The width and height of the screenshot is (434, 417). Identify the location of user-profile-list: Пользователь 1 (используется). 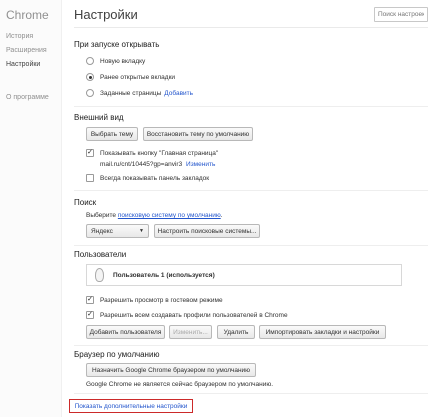
(244, 275).